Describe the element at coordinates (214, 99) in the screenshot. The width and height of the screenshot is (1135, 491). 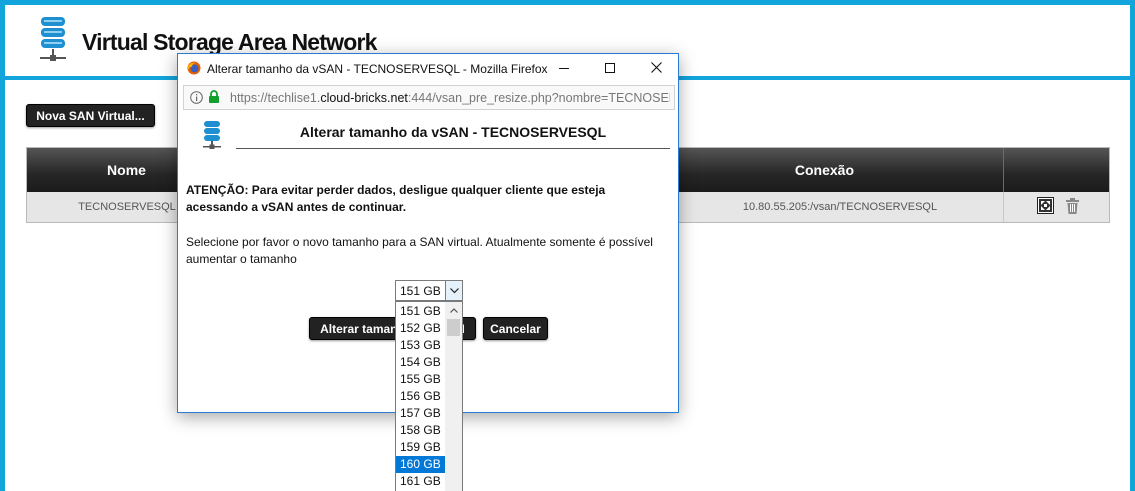
I see `lock-icon` at that location.